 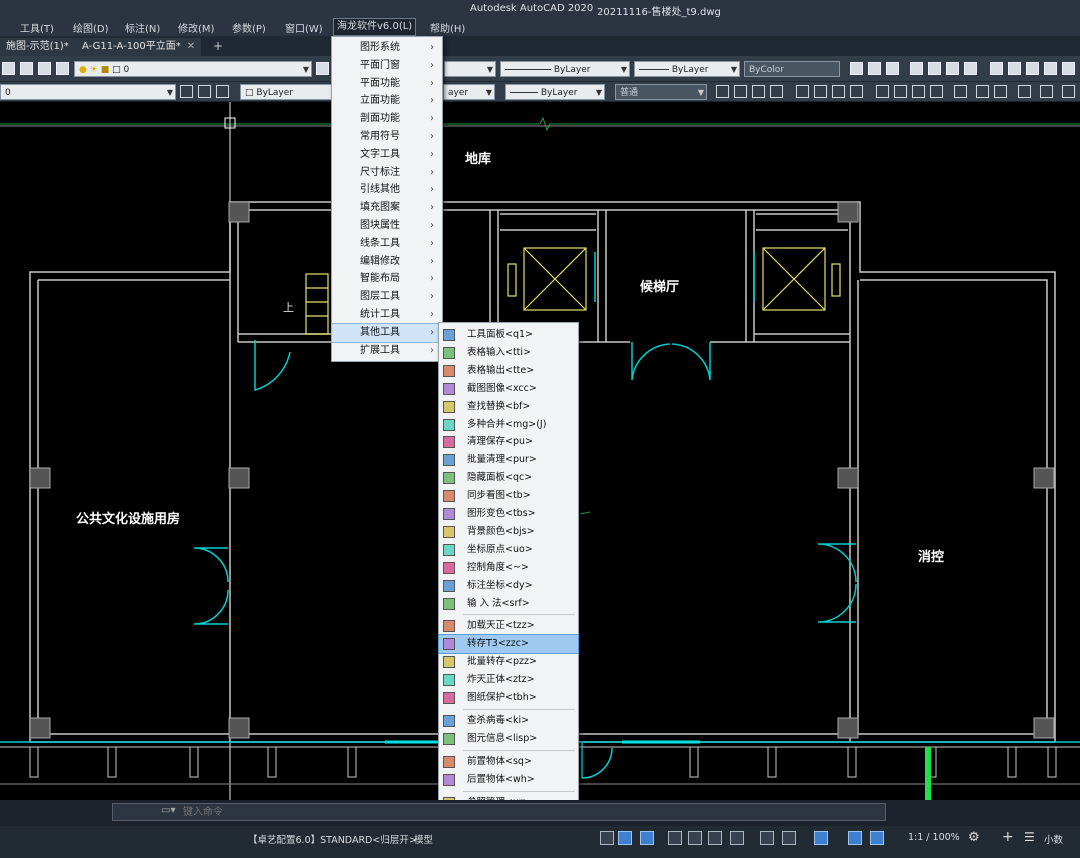 I want to click on line-icon, so click(x=722, y=91).